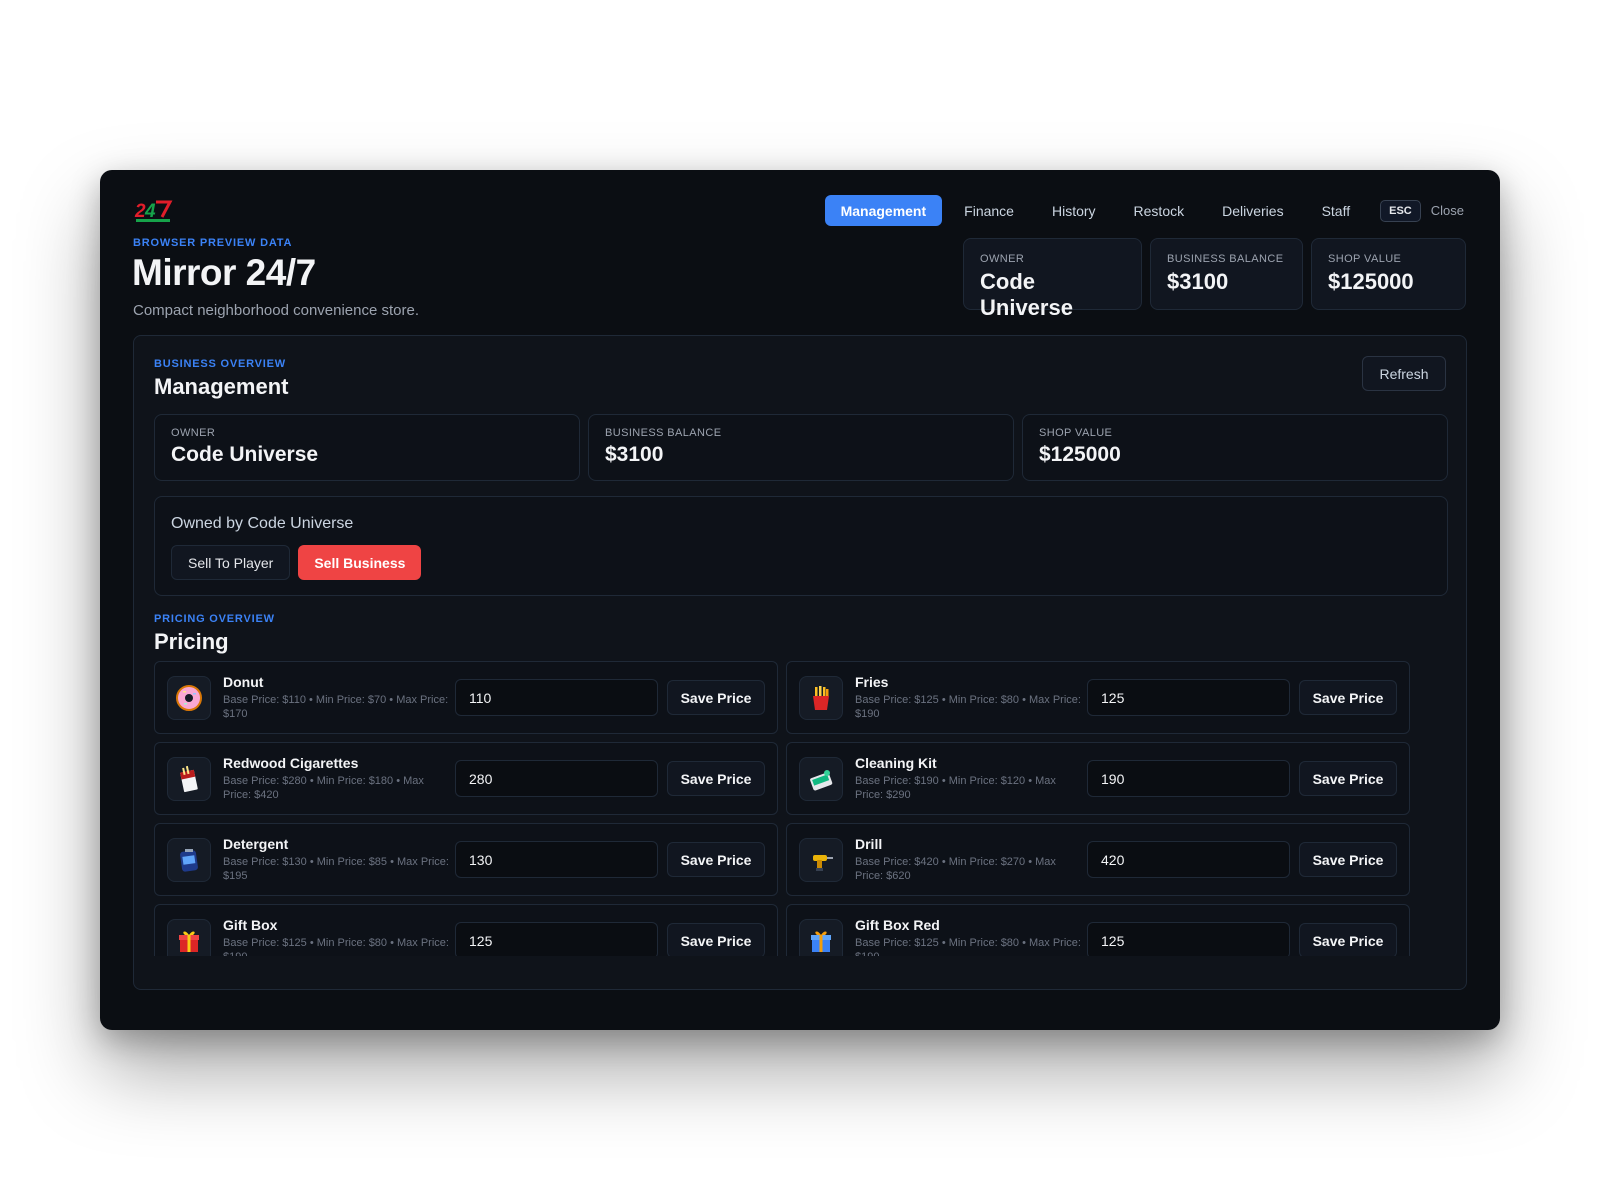  I want to click on pricing-eyebrow: PRICING OVERVIEW, so click(214, 619).